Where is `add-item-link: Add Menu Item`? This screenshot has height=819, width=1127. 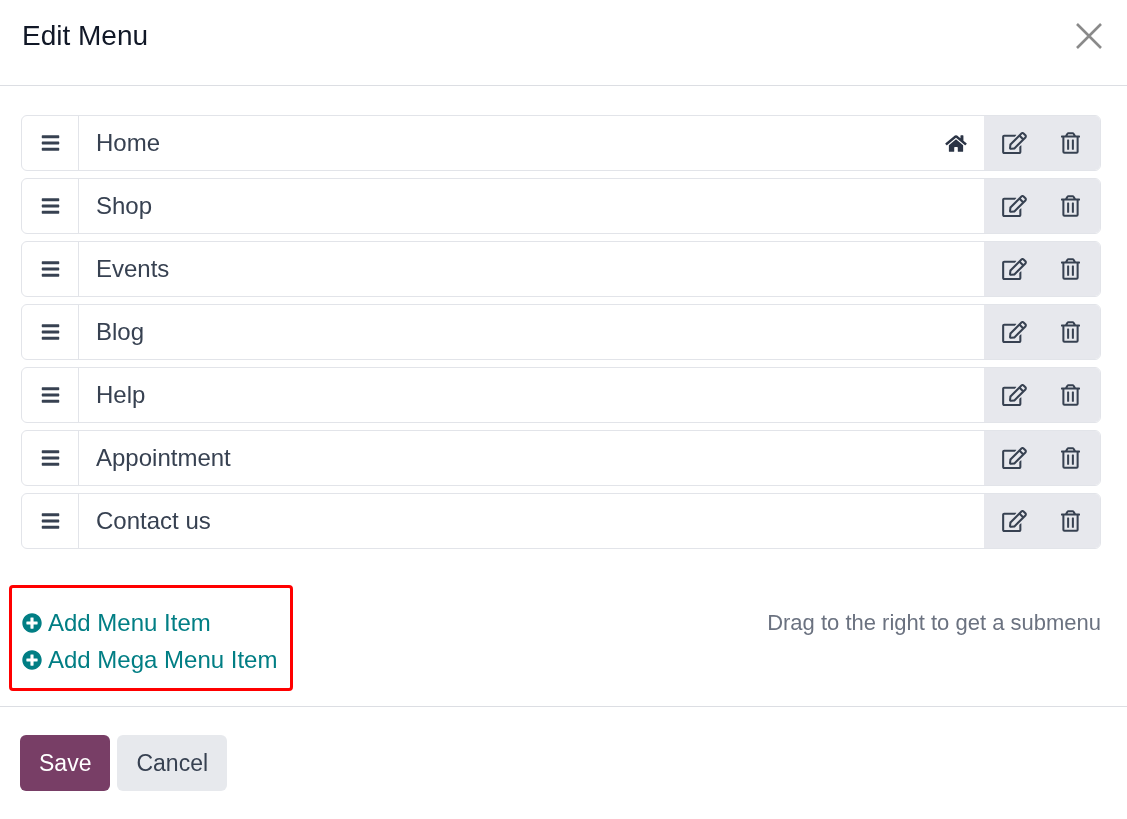 add-item-link: Add Menu Item is located at coordinates (150, 623).